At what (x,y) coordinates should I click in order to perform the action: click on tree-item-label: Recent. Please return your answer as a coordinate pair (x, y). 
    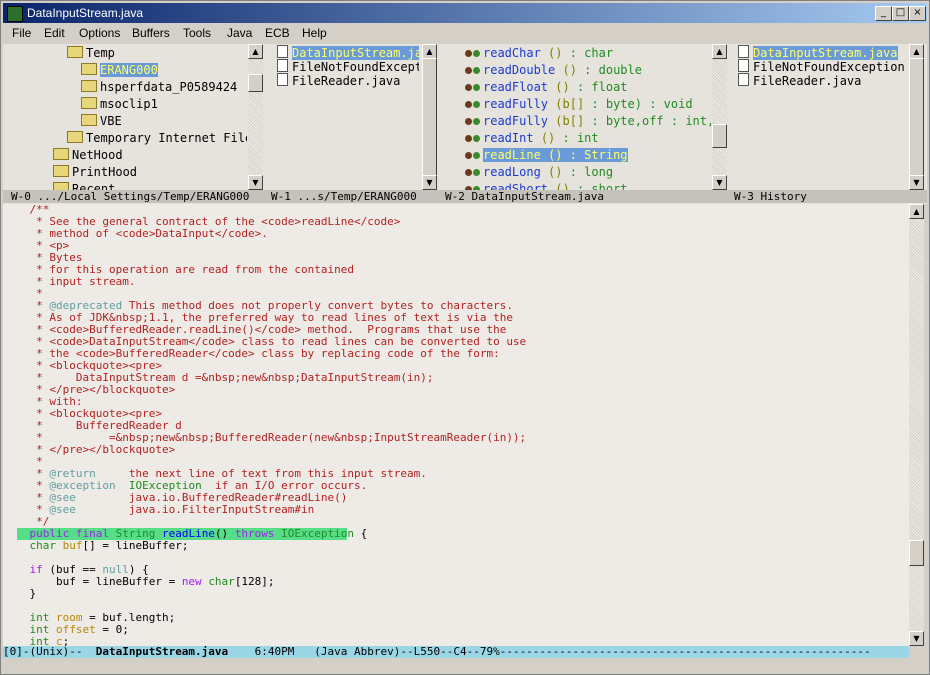
    Looking at the image, I should click on (94, 186).